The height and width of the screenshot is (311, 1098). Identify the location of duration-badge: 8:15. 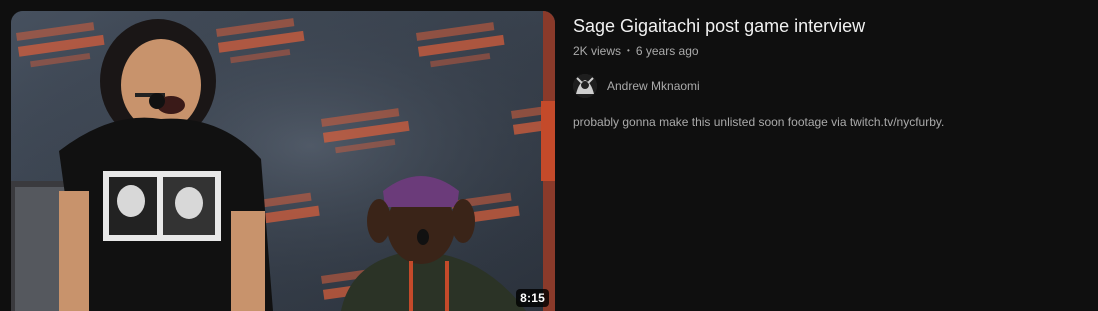
(532, 298).